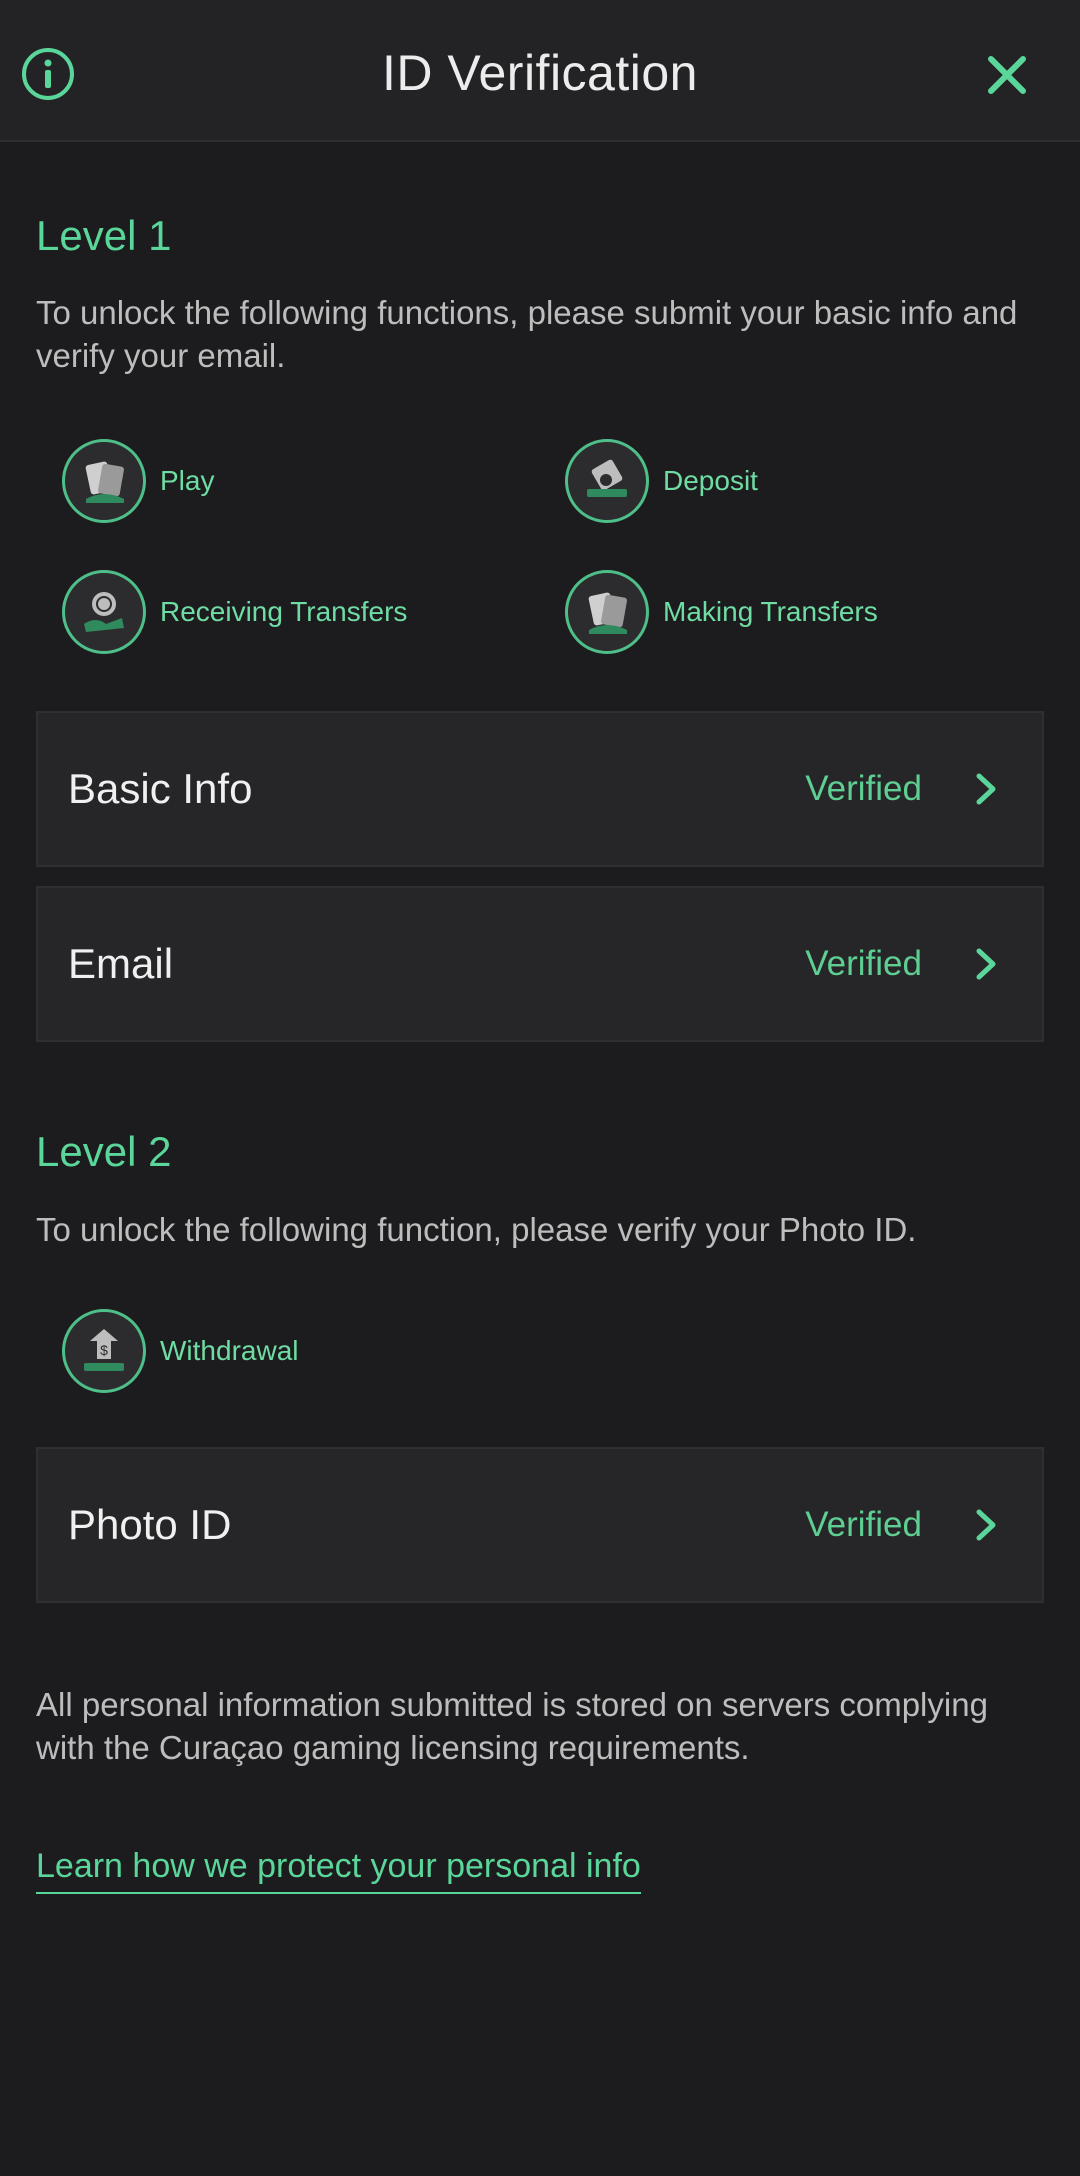 The width and height of the screenshot is (1080, 2176). What do you see at coordinates (104, 1151) in the screenshot?
I see `level-2-title: Level 2` at bounding box center [104, 1151].